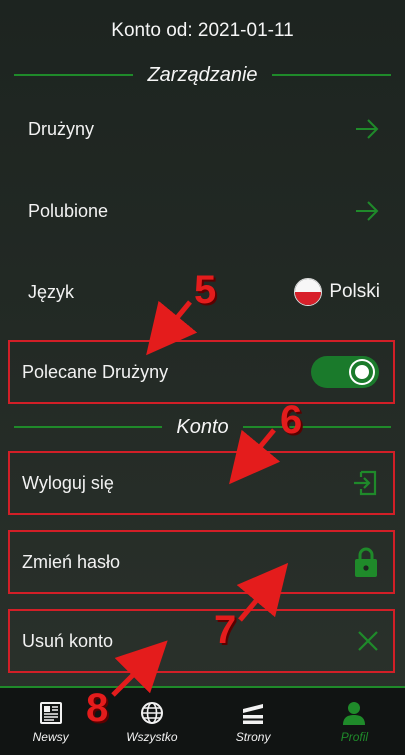  Describe the element at coordinates (202, 720) in the screenshot. I see `bottom-navigation: Newsy Wszystko Strony Profil` at that location.